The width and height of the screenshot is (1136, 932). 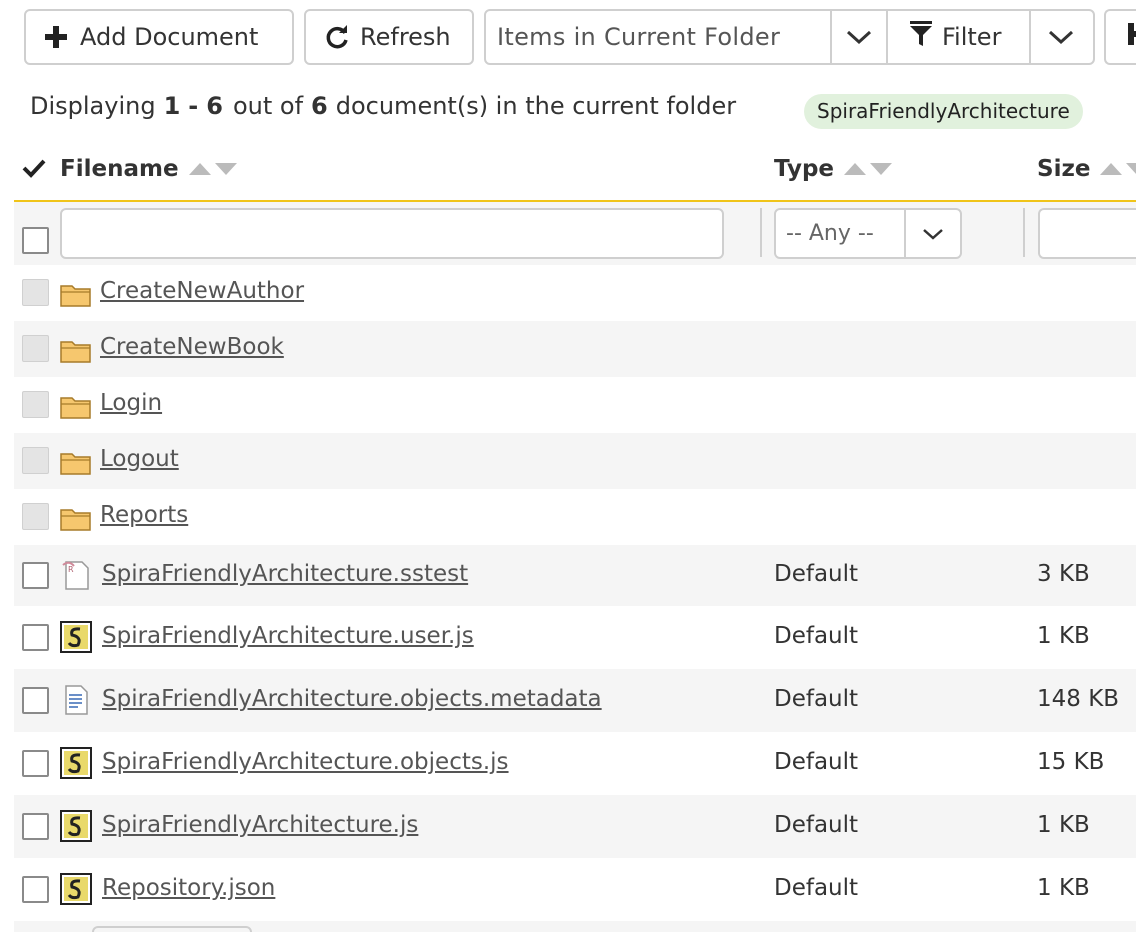 What do you see at coordinates (288, 636) in the screenshot?
I see `document-link: SpiraFriendlyArchitecture.user.js` at bounding box center [288, 636].